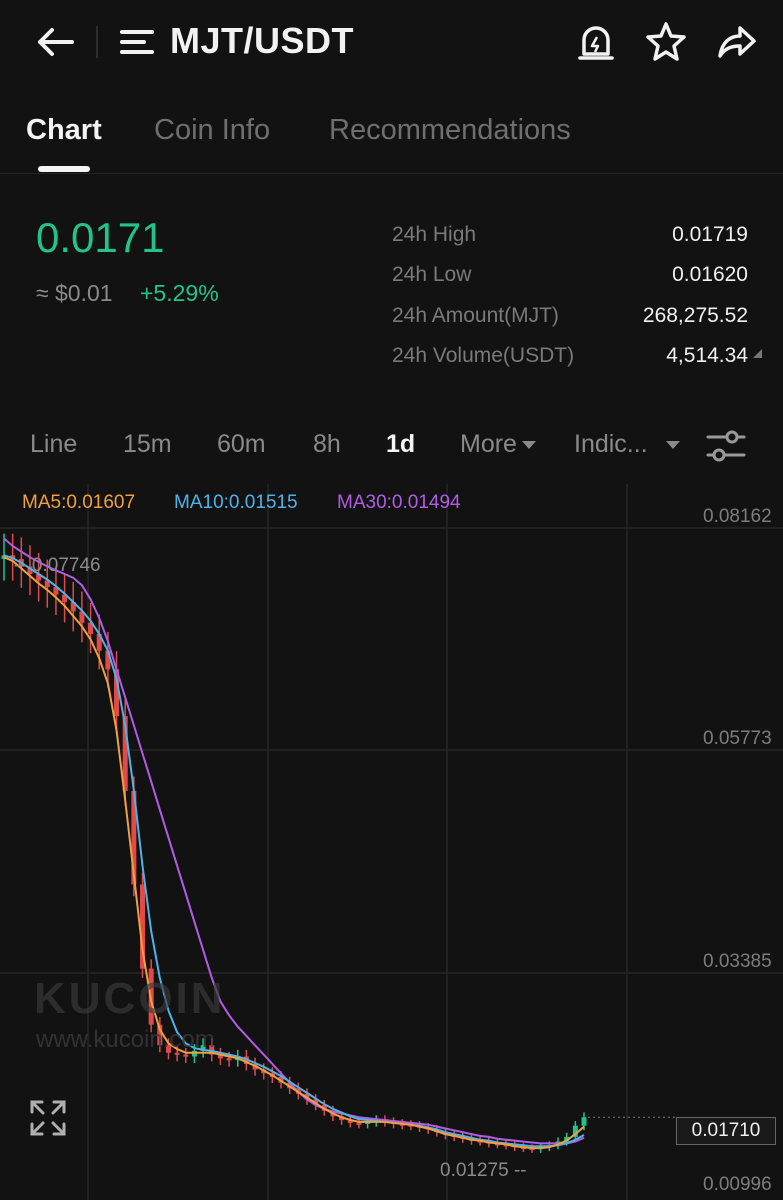 The height and width of the screenshot is (1200, 783). What do you see at coordinates (241, 444) in the screenshot?
I see `interval-60m: 60m` at bounding box center [241, 444].